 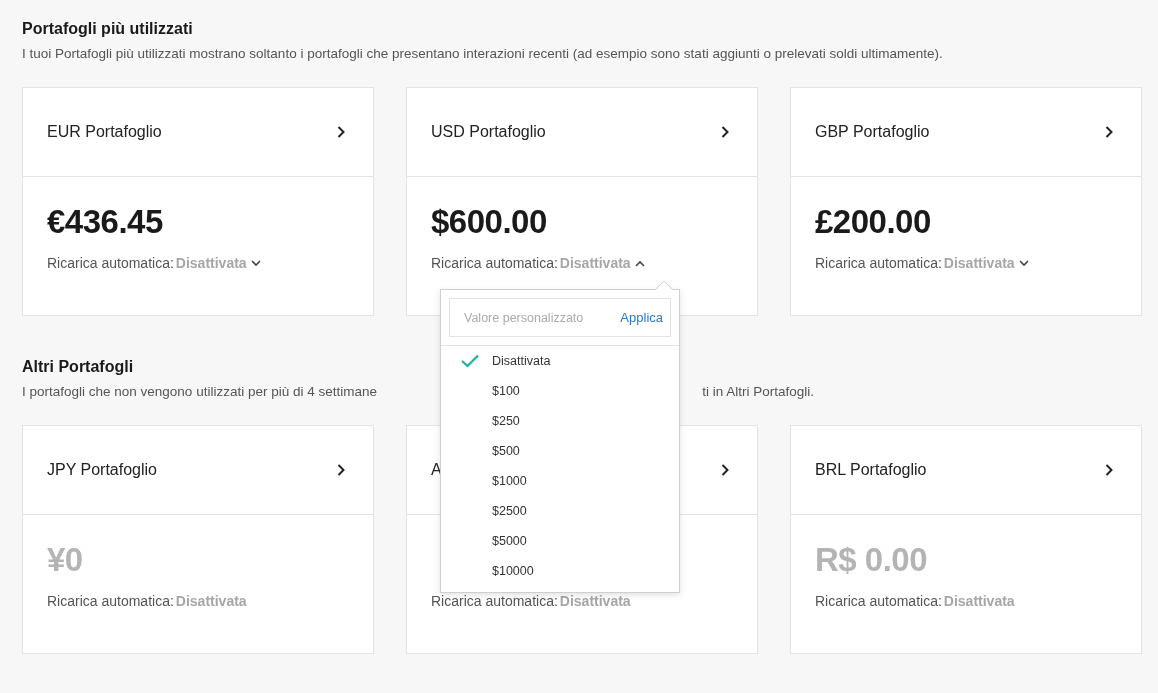 What do you see at coordinates (509, 511) in the screenshot?
I see `dropdown-option: $2500` at bounding box center [509, 511].